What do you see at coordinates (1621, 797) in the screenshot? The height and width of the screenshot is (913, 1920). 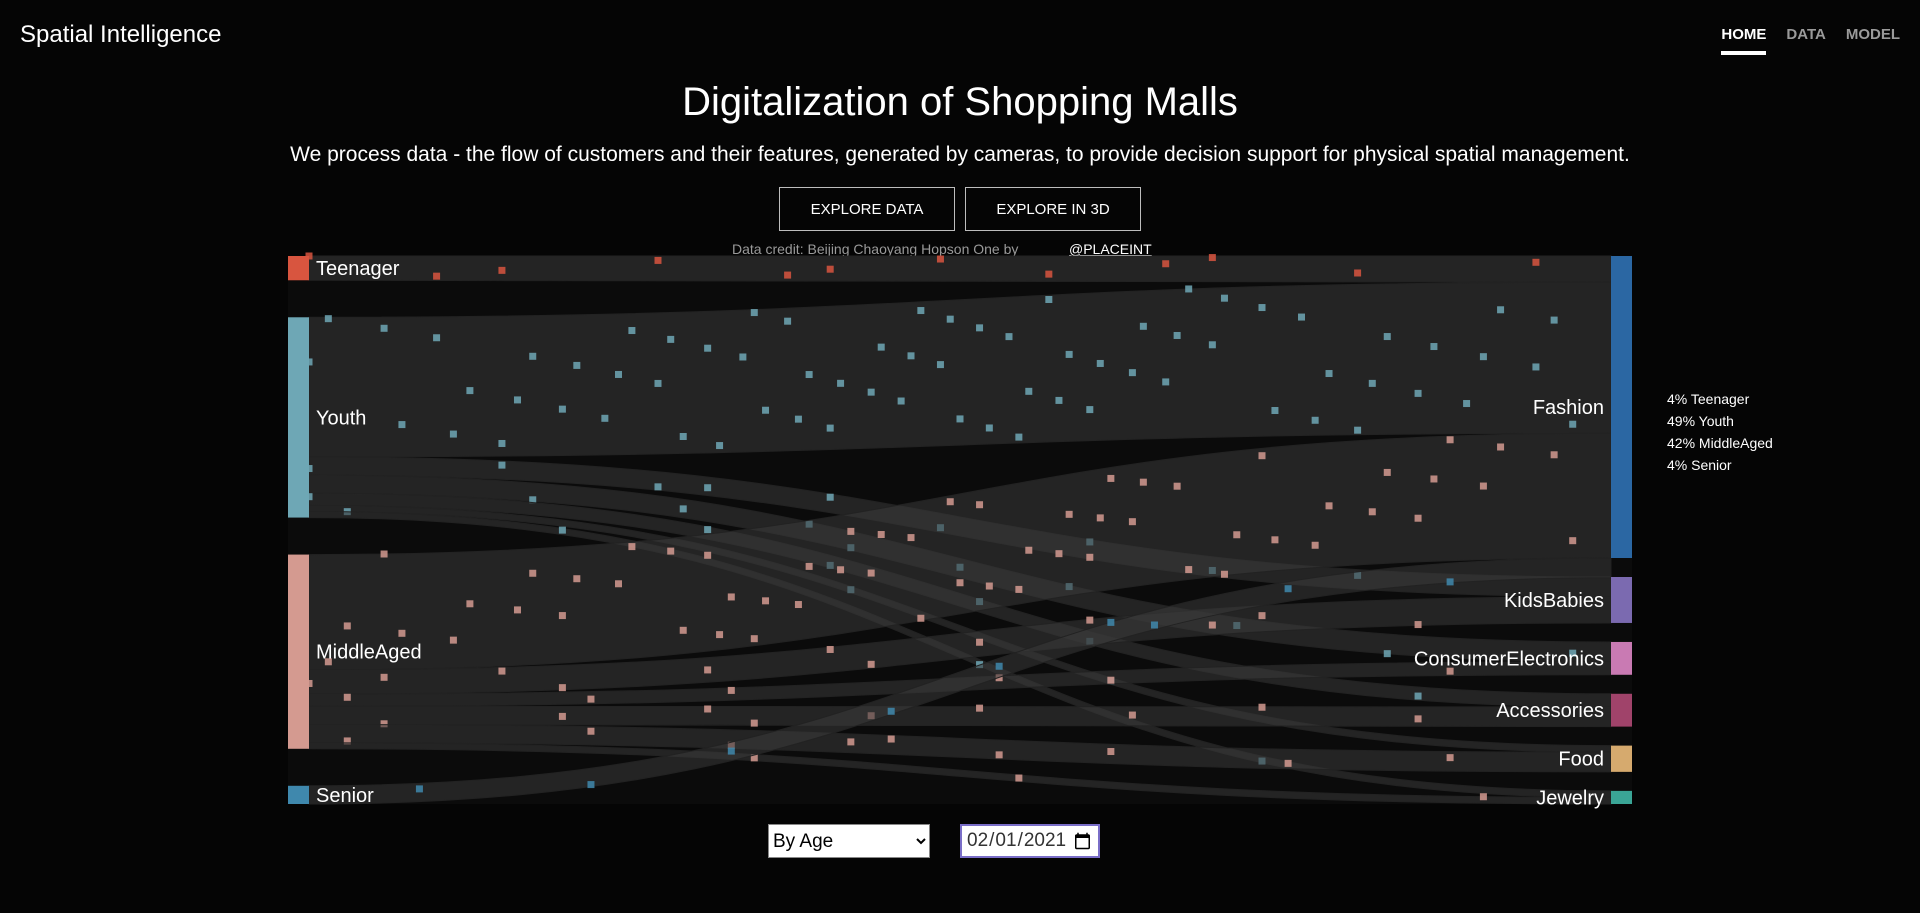 I see `target-node-jewelry` at bounding box center [1621, 797].